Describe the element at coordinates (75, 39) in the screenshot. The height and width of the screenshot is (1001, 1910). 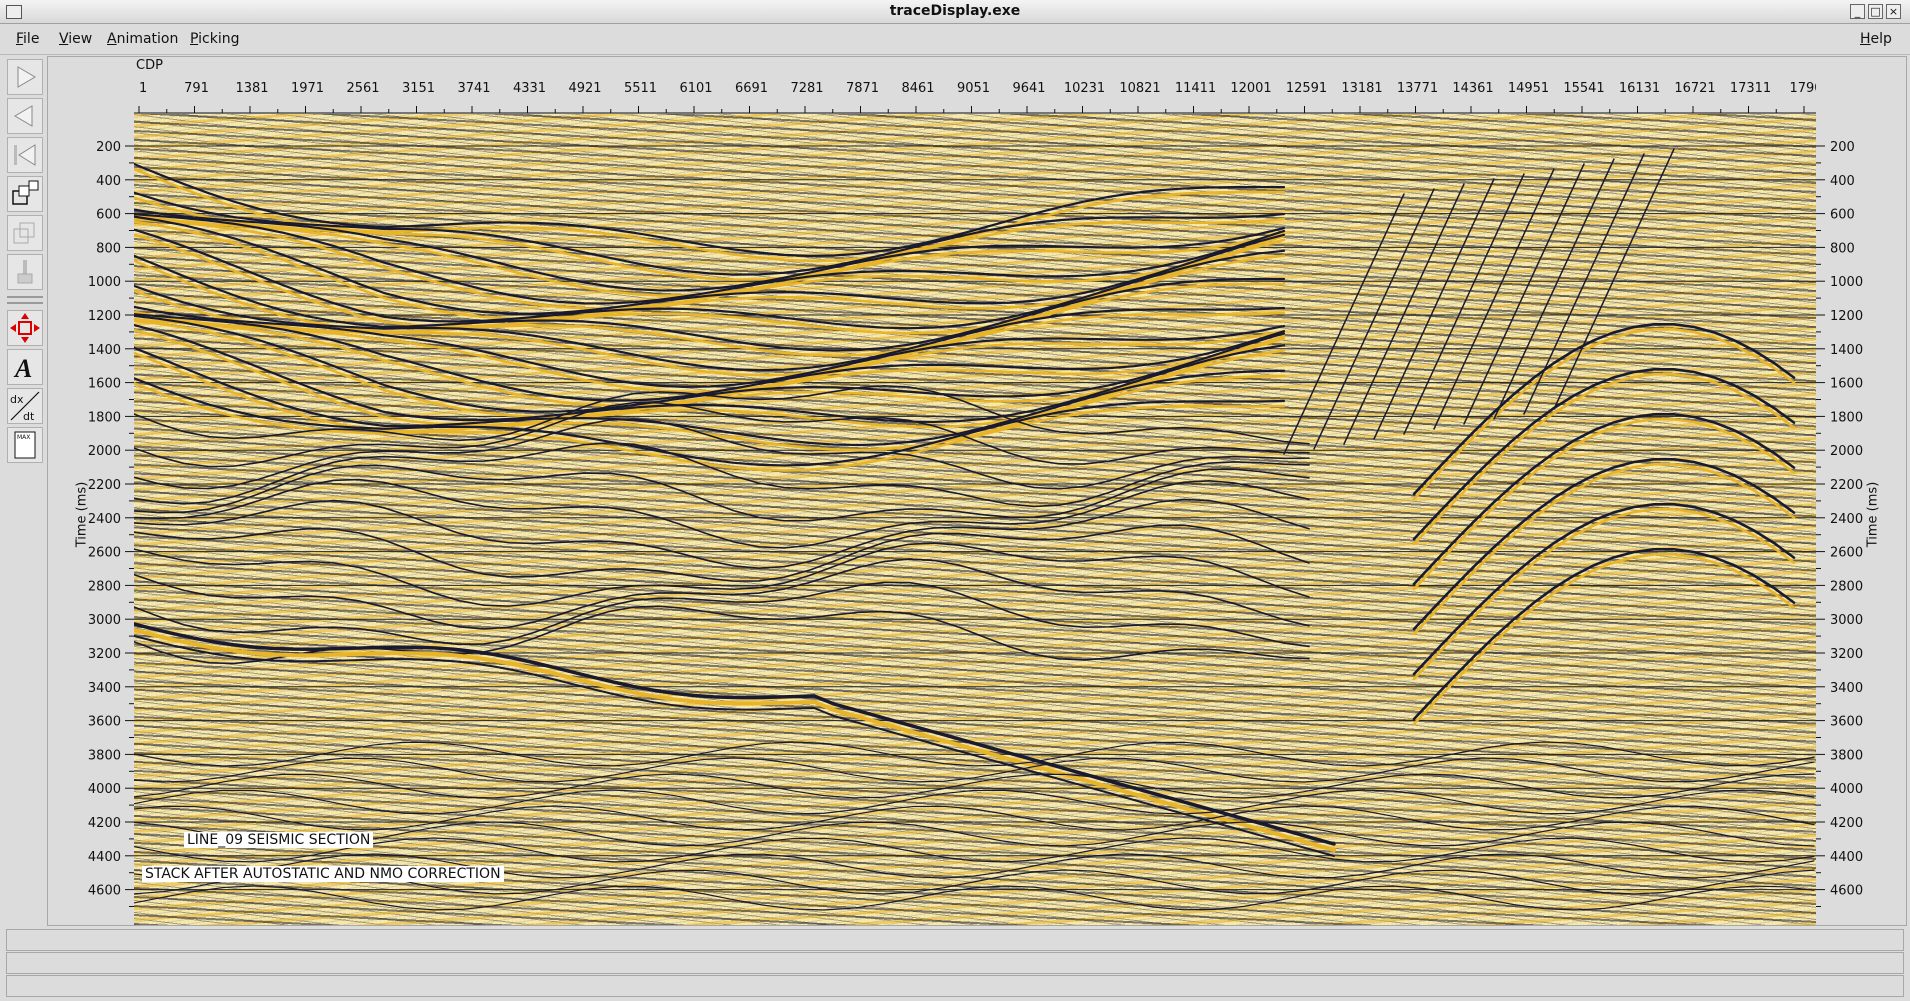
I see `menu-view: View` at that location.